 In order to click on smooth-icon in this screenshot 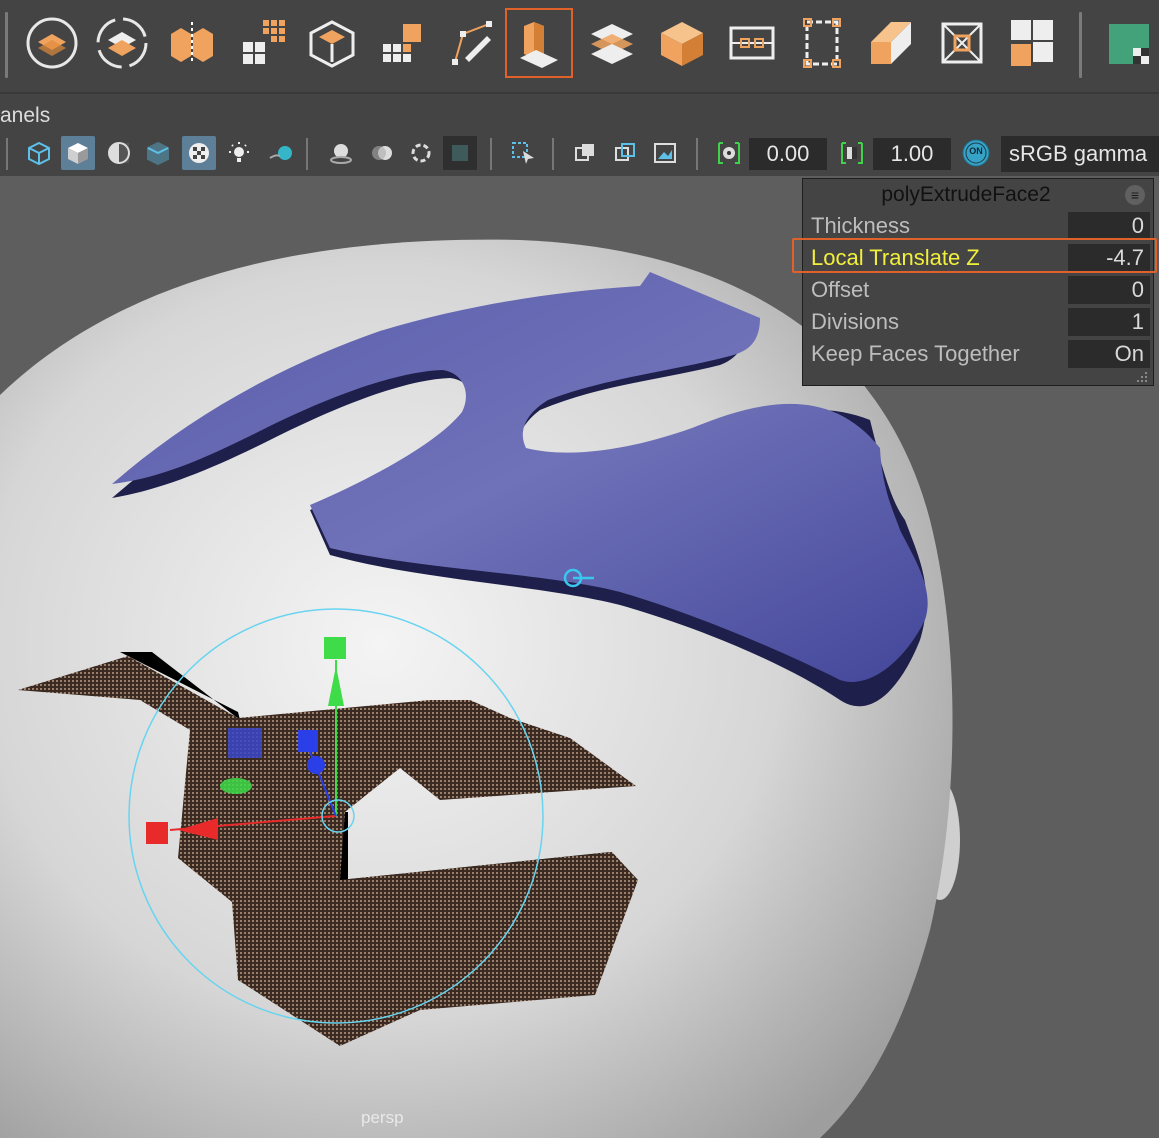, I will do `click(264, 42)`.